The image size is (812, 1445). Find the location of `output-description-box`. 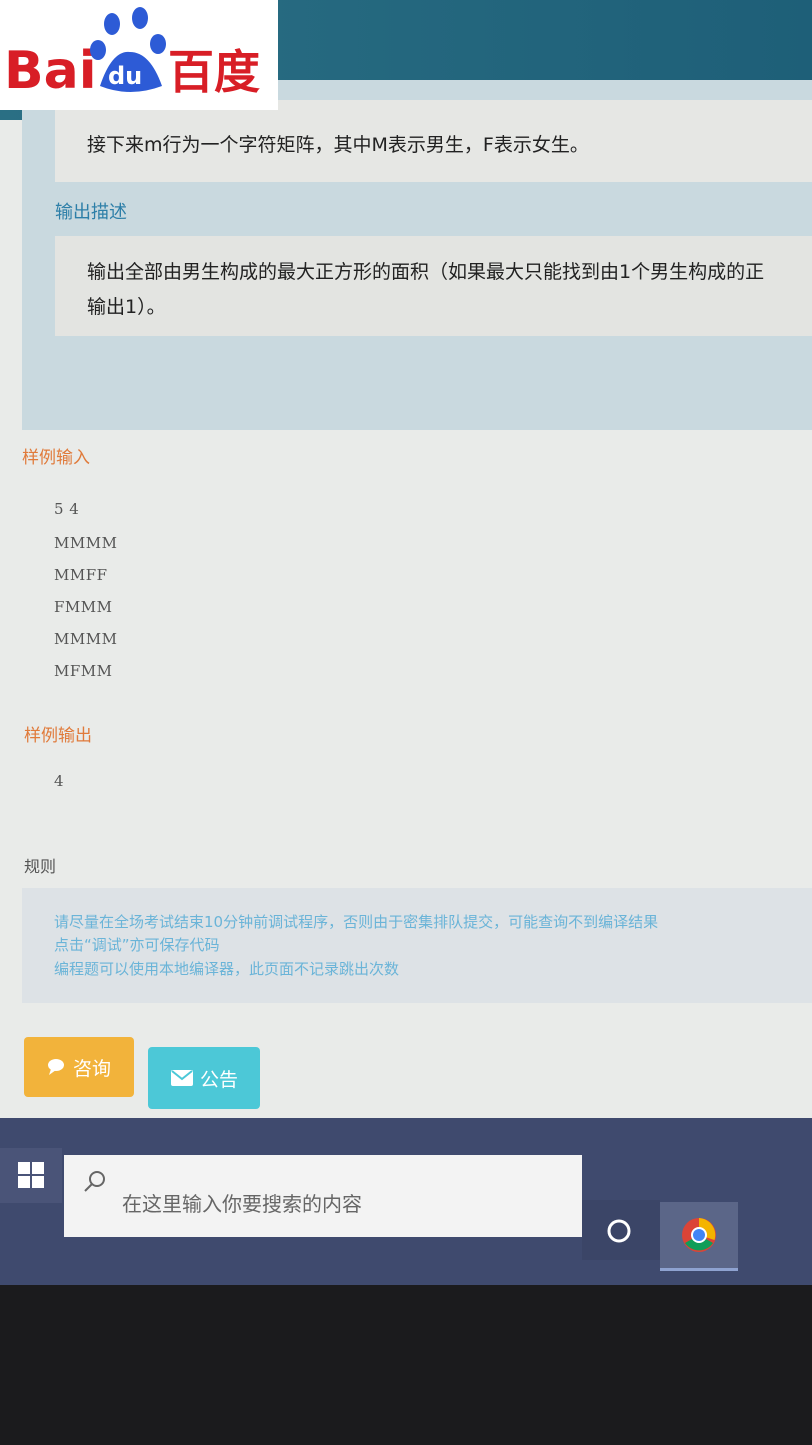

output-description-box is located at coordinates (433, 286).